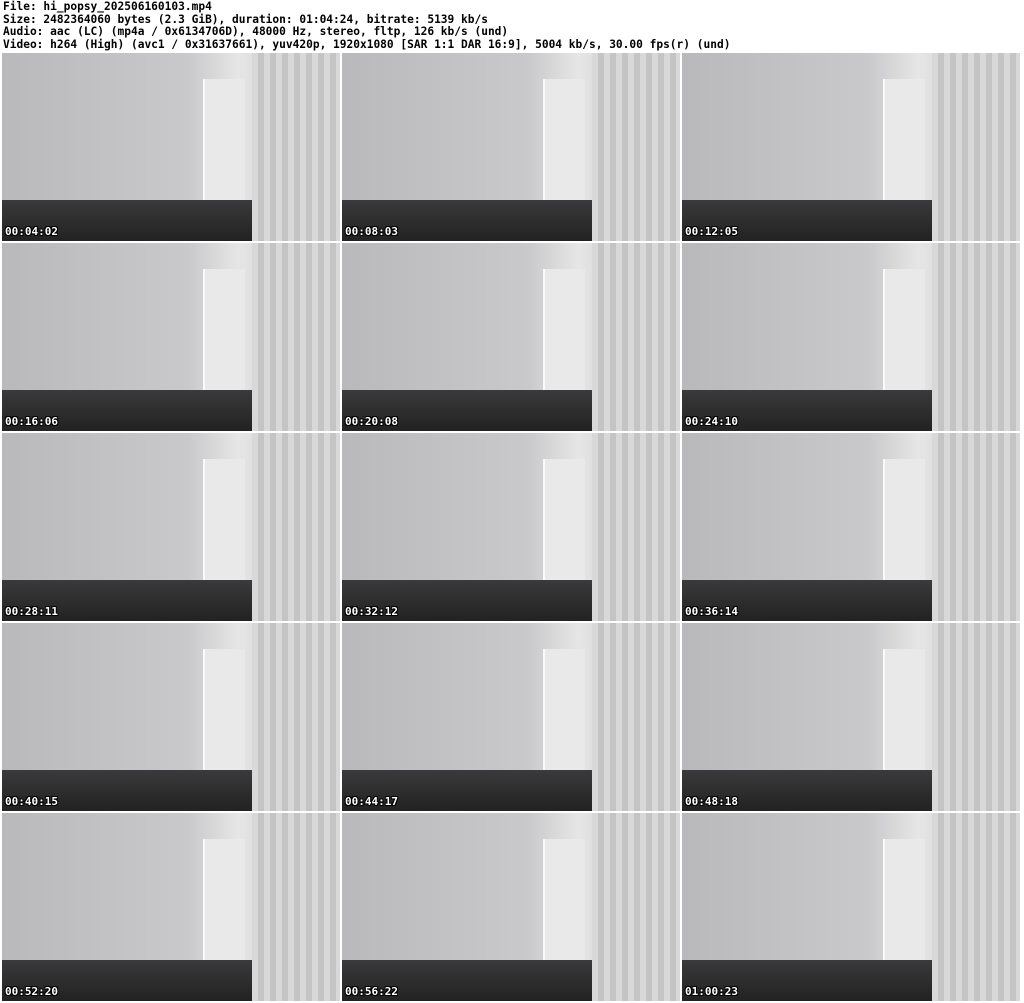  Describe the element at coordinates (31, 801) in the screenshot. I see `thumbnail-timestamp: 00:40:15` at that location.